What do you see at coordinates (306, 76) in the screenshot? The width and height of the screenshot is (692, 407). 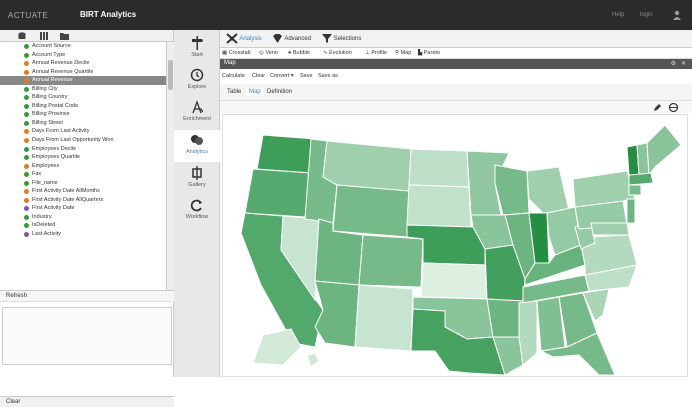 I see `save-button: Save` at bounding box center [306, 76].